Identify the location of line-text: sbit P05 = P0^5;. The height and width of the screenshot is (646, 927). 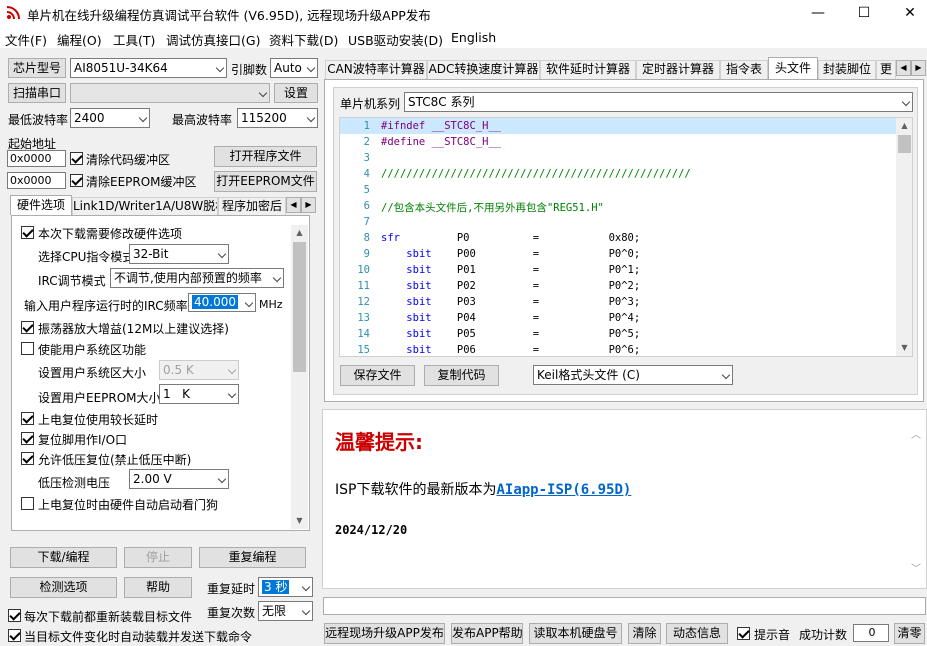
(523, 334).